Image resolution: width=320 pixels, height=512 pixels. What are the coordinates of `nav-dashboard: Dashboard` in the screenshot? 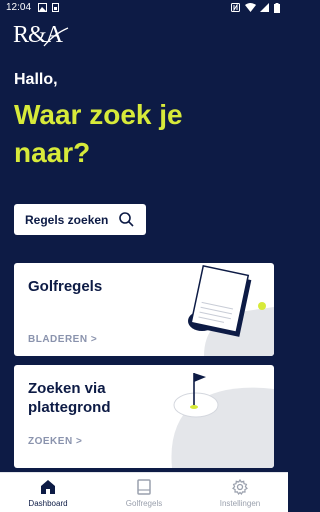 It's located at (48, 492).